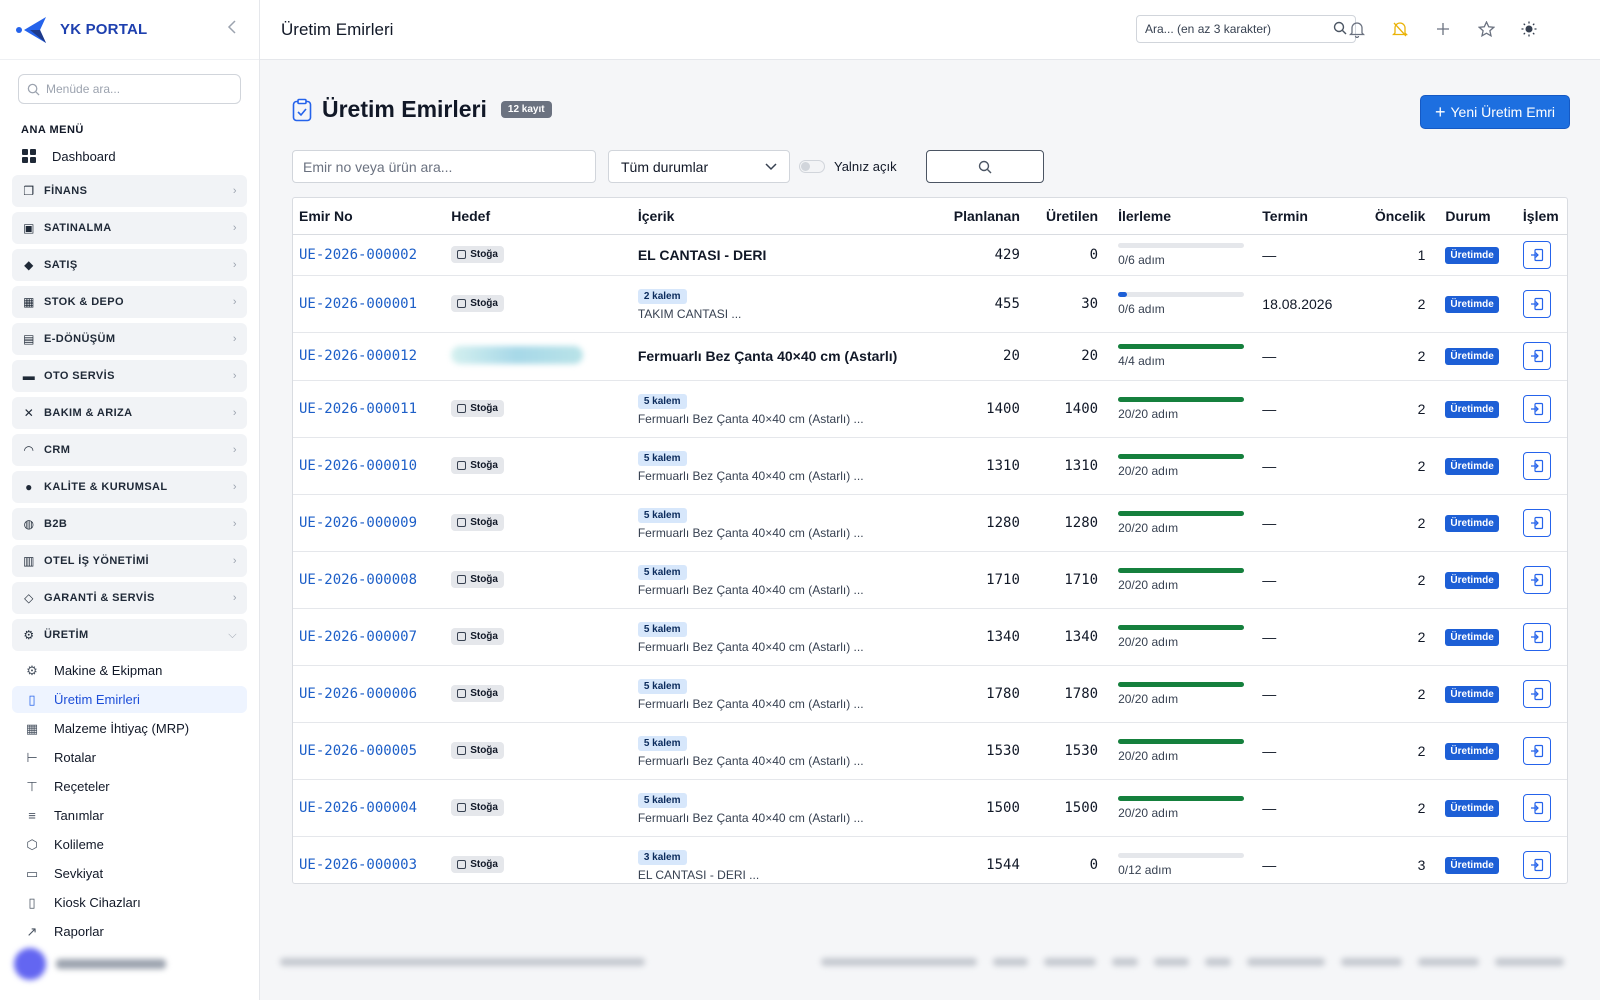 Image resolution: width=1600 pixels, height=1000 pixels. What do you see at coordinates (358, 466) in the screenshot?
I see `order-number-link: UE-2026-000010` at bounding box center [358, 466].